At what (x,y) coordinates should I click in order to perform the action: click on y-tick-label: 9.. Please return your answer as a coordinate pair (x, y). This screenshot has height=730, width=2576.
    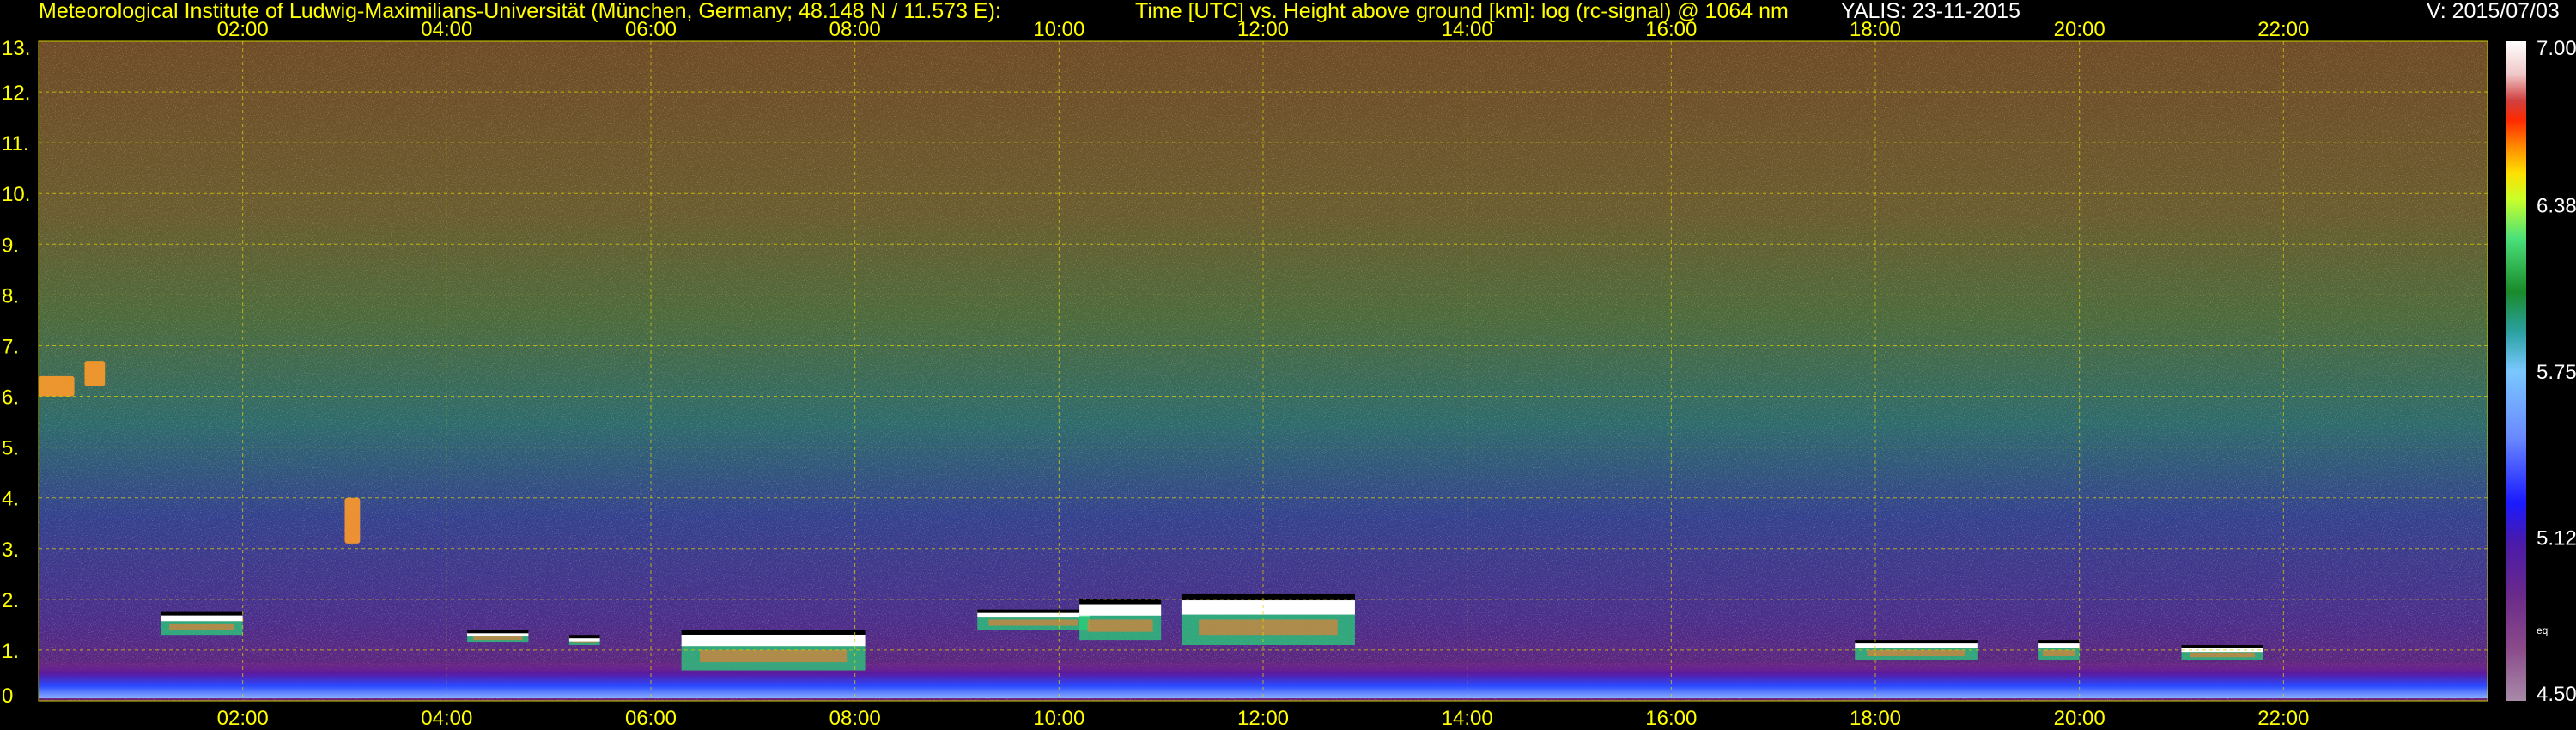
    Looking at the image, I should click on (11, 245).